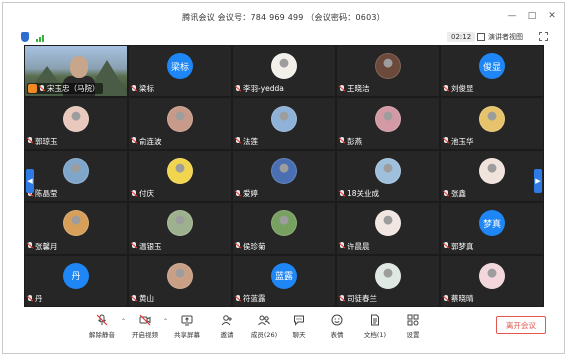  What do you see at coordinates (492, 228) in the screenshot?
I see `participant-tile: 梦真 郭梦真` at bounding box center [492, 228].